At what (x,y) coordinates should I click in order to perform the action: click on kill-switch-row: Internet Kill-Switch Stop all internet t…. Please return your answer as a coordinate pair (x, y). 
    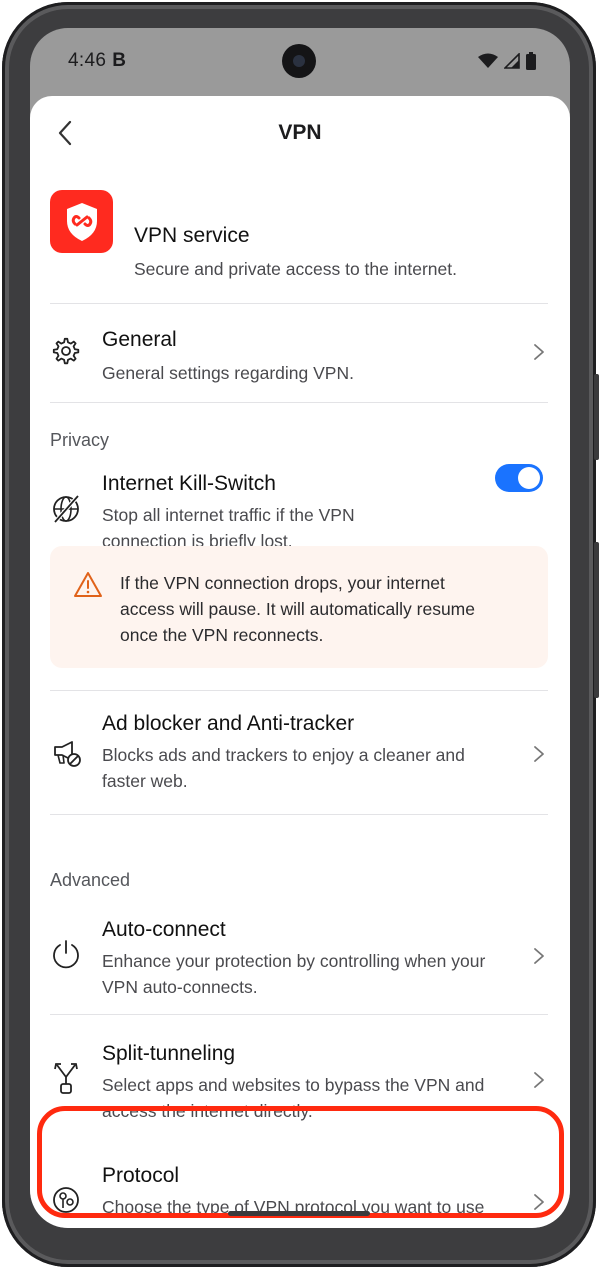
    Looking at the image, I should click on (300, 509).